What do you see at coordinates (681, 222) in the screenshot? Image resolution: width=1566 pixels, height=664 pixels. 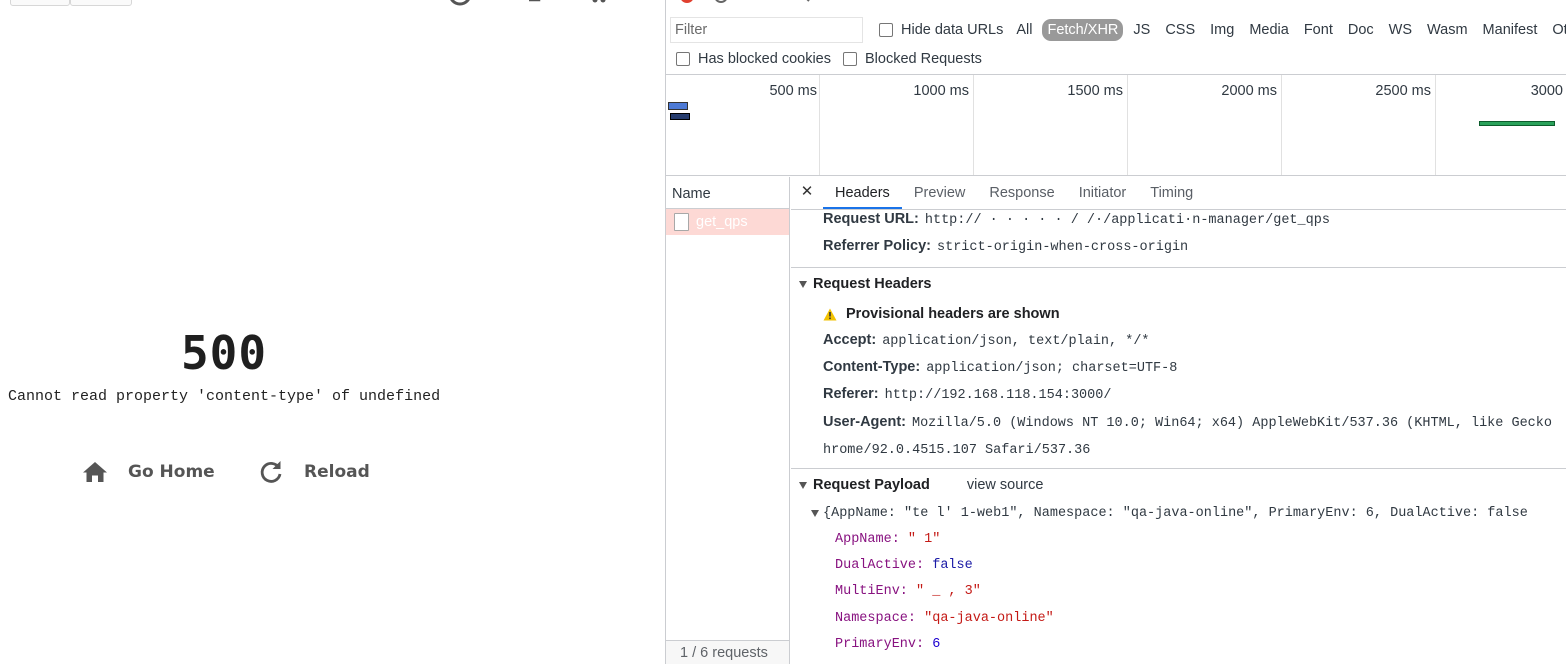 I see `file-icon` at bounding box center [681, 222].